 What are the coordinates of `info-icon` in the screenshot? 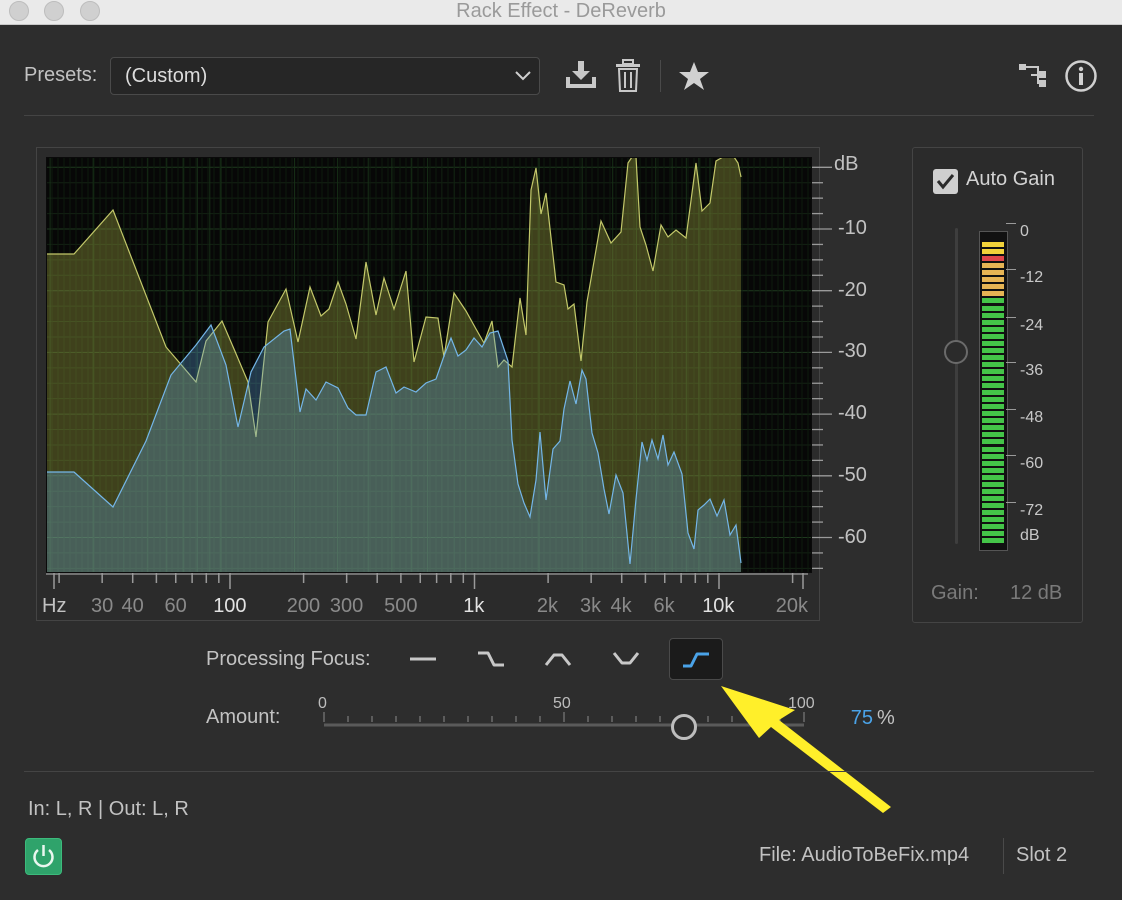 It's located at (1081, 76).